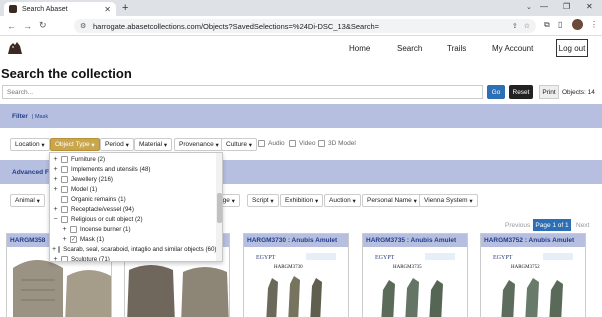 This screenshot has width=602, height=317. What do you see at coordinates (242, 92) in the screenshot?
I see `search-input` at bounding box center [242, 92].